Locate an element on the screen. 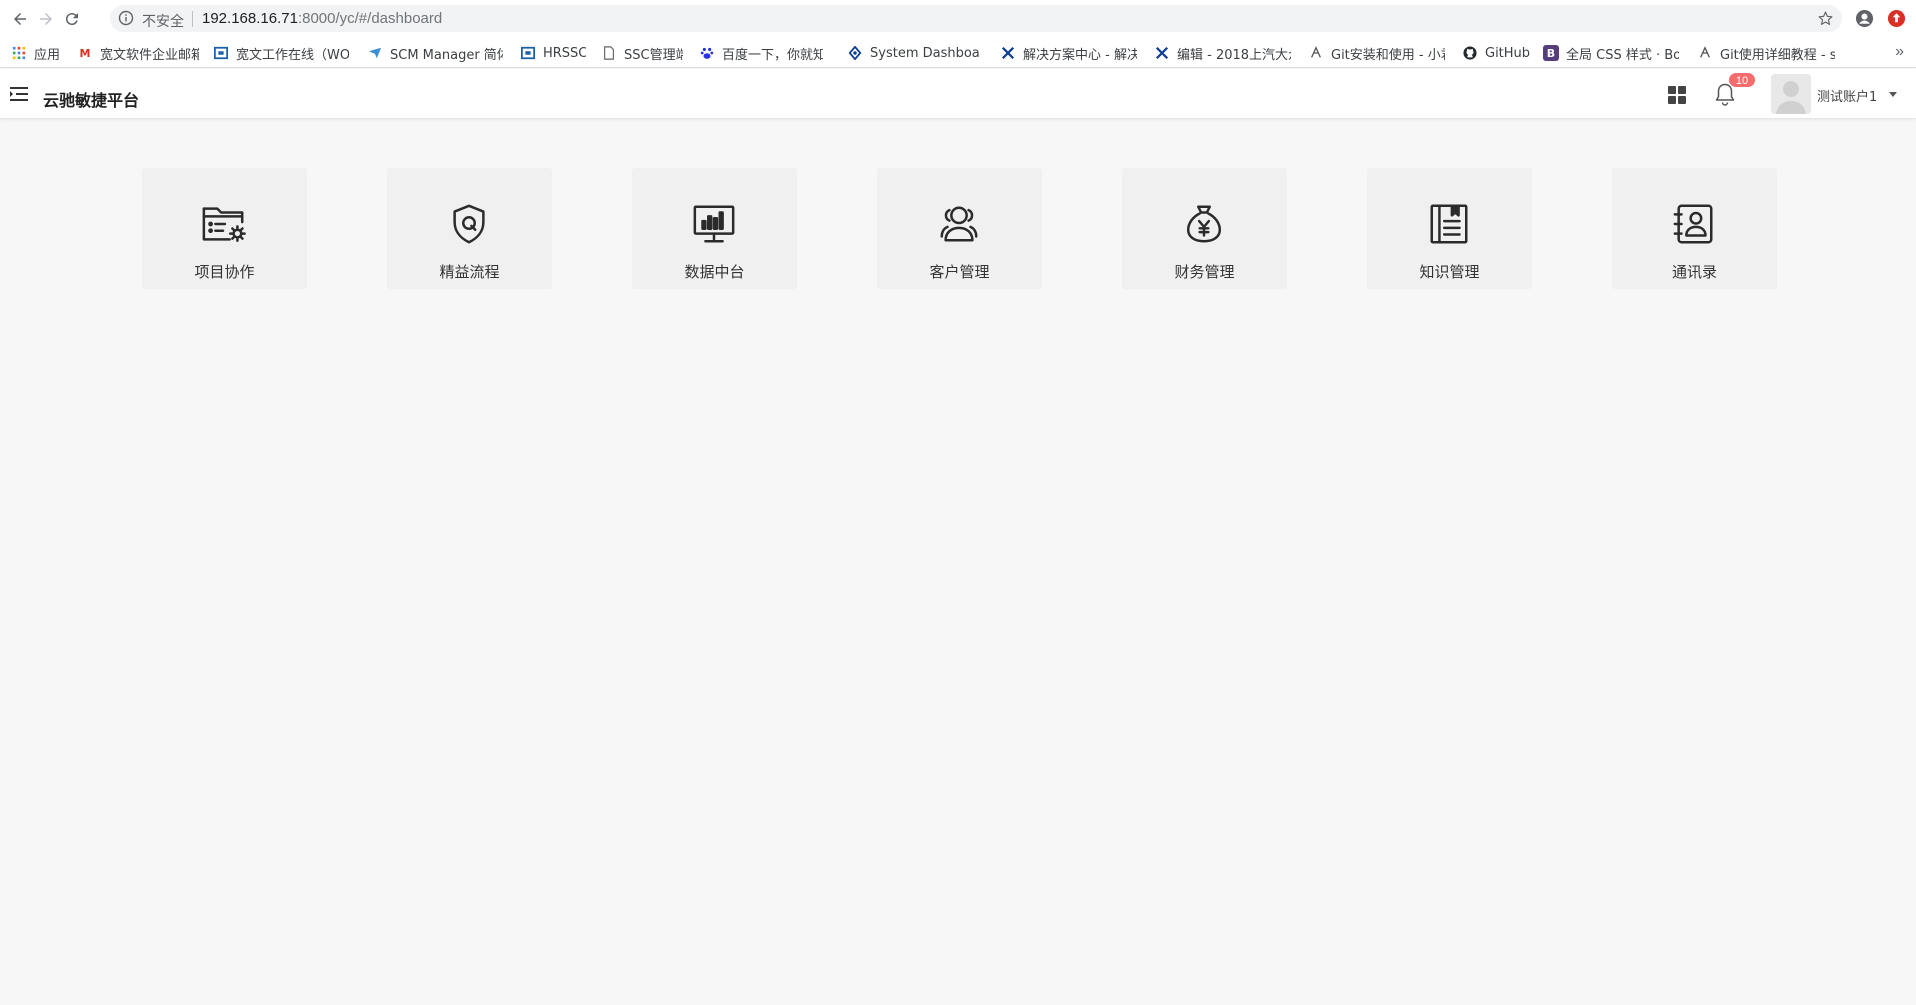  tile-contacts: 通讯录 is located at coordinates (1694, 228).